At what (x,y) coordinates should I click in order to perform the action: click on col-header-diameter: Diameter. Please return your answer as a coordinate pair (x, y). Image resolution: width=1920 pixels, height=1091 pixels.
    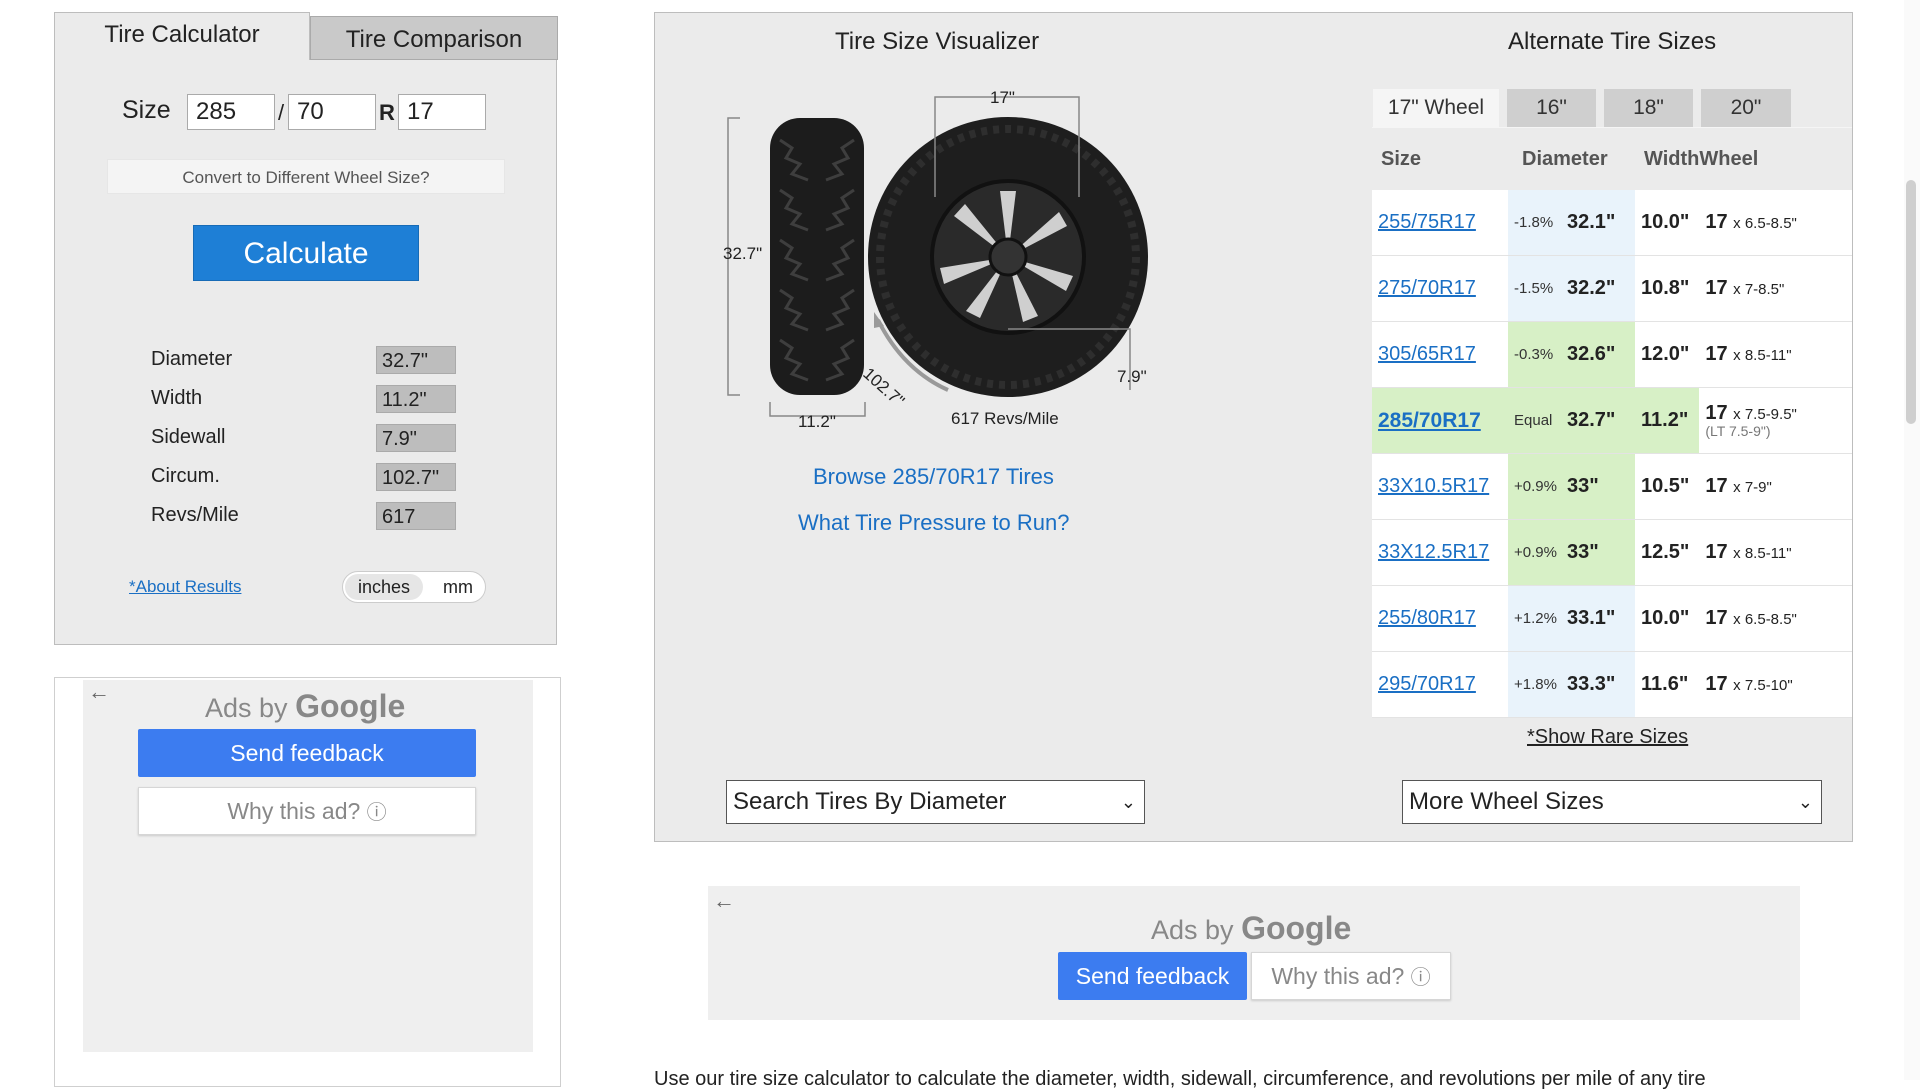
    Looking at the image, I should click on (1571, 159).